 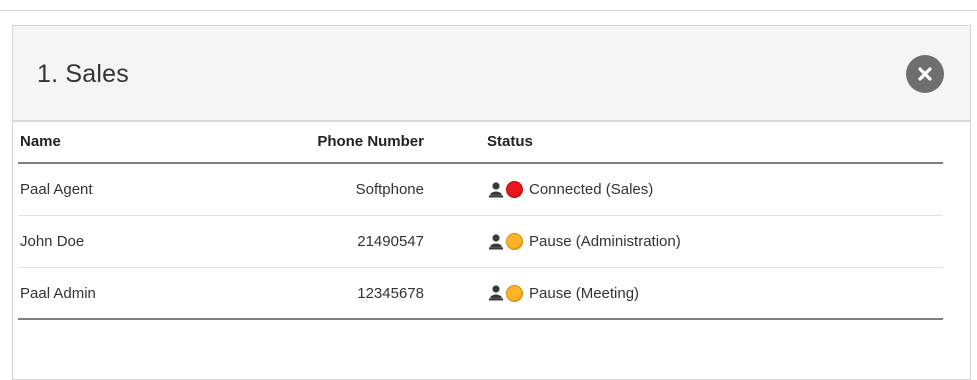 What do you see at coordinates (83, 74) in the screenshot?
I see `panel-title: 1. Sales` at bounding box center [83, 74].